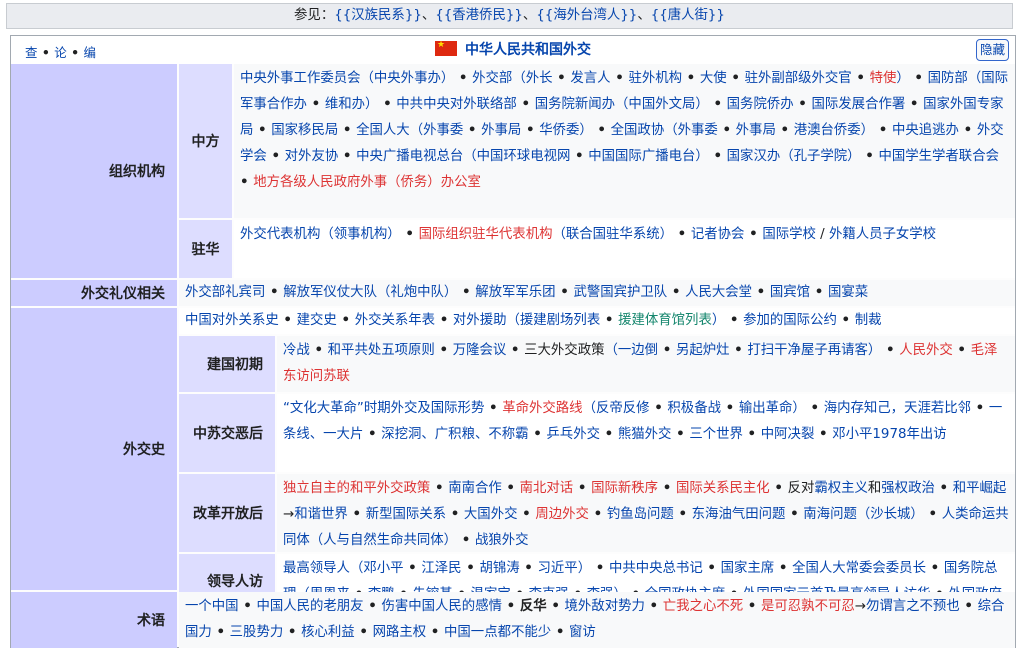 The width and height of the screenshot is (1024, 648). I want to click on navbox-link: 熊猫外交, so click(645, 434).